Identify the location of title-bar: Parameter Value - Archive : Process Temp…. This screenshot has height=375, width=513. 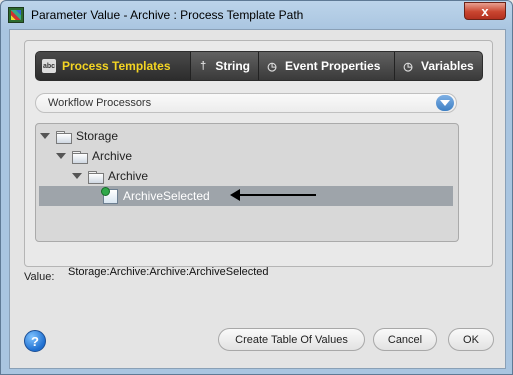
(256, 15).